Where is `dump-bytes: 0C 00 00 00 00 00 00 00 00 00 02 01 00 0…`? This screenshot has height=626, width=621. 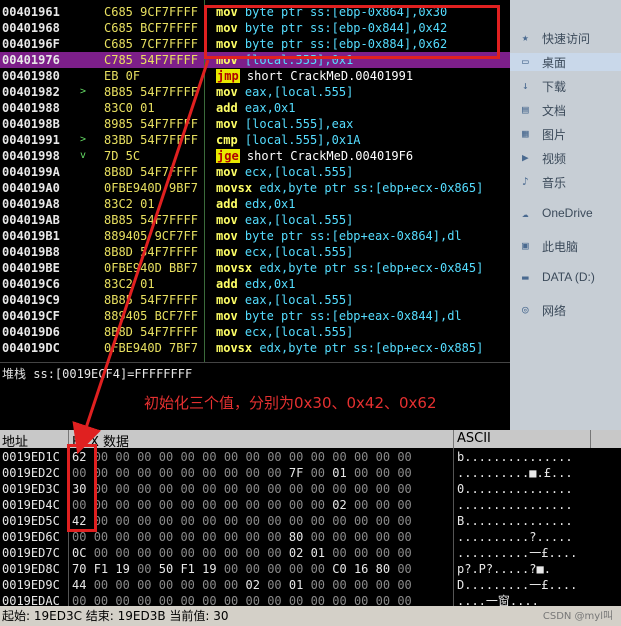 dump-bytes: 0C 00 00 00 00 00 00 00 00 00 02 01 00 0… is located at coordinates (242, 553).